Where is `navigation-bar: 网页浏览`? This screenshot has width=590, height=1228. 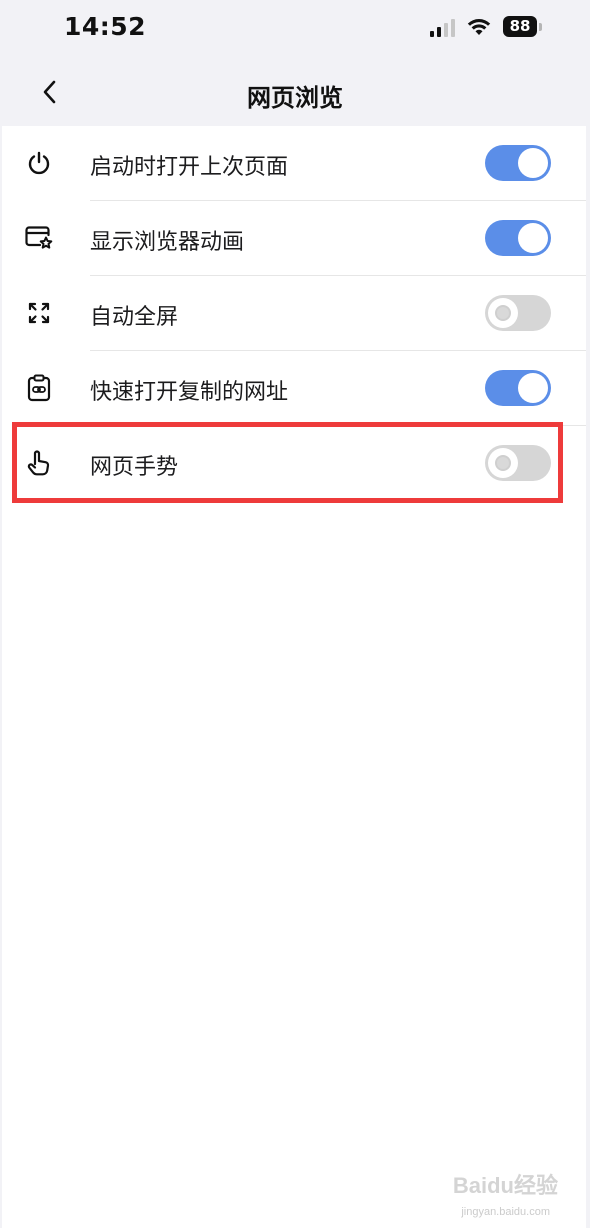 navigation-bar: 网页浏览 is located at coordinates (295, 92).